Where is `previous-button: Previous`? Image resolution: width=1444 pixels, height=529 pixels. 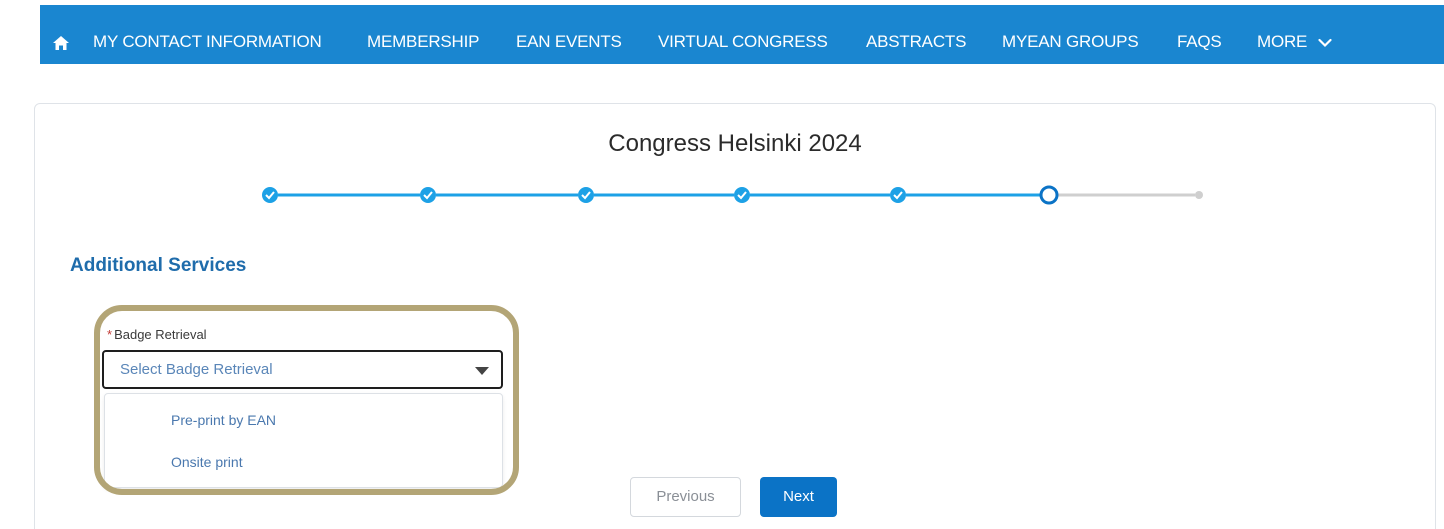 previous-button: Previous is located at coordinates (685, 497).